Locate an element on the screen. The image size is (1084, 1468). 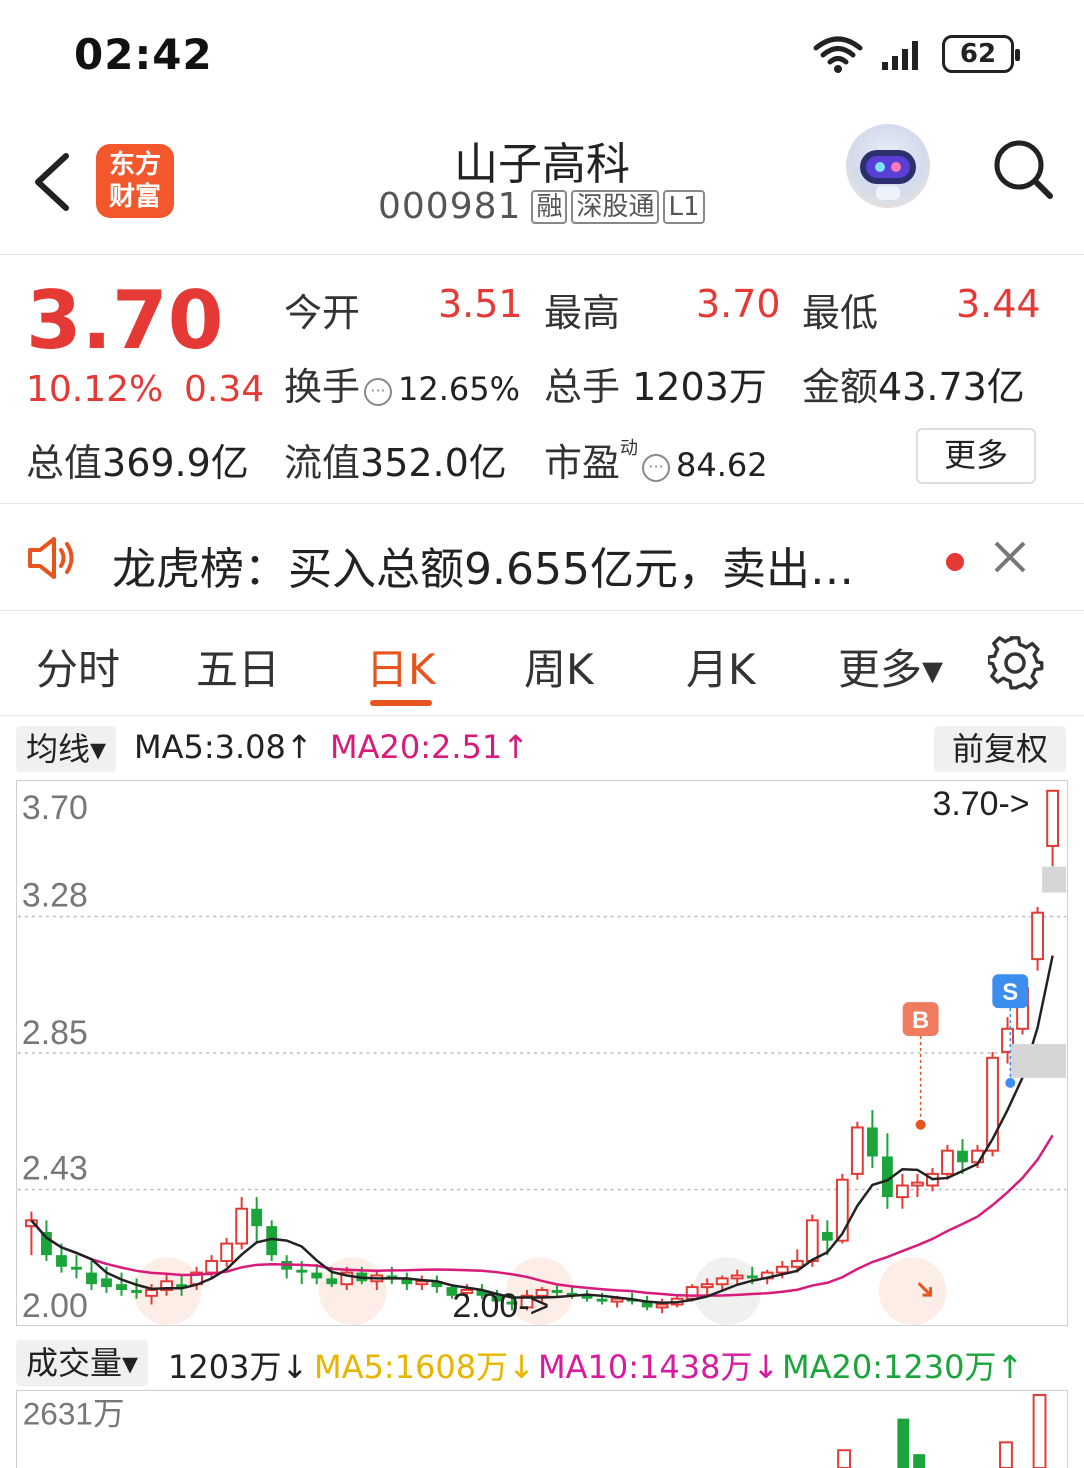
tab-daily-k: 日K is located at coordinates (401, 666).